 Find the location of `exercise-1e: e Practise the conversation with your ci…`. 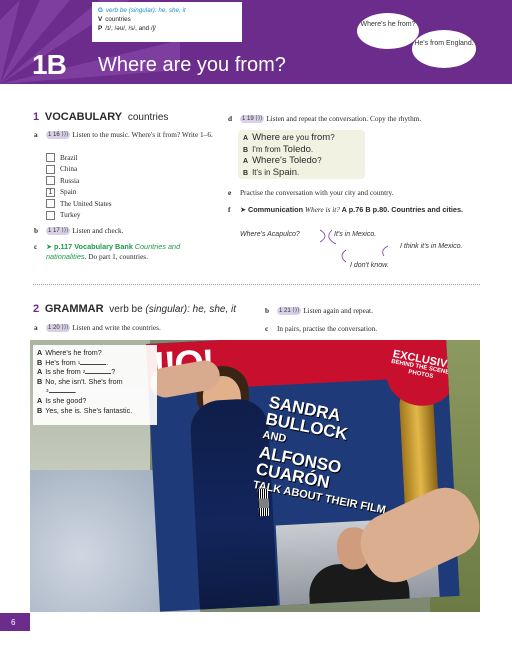

exercise-1e: e Practise the conversation with your ci… is located at coordinates (356, 193).